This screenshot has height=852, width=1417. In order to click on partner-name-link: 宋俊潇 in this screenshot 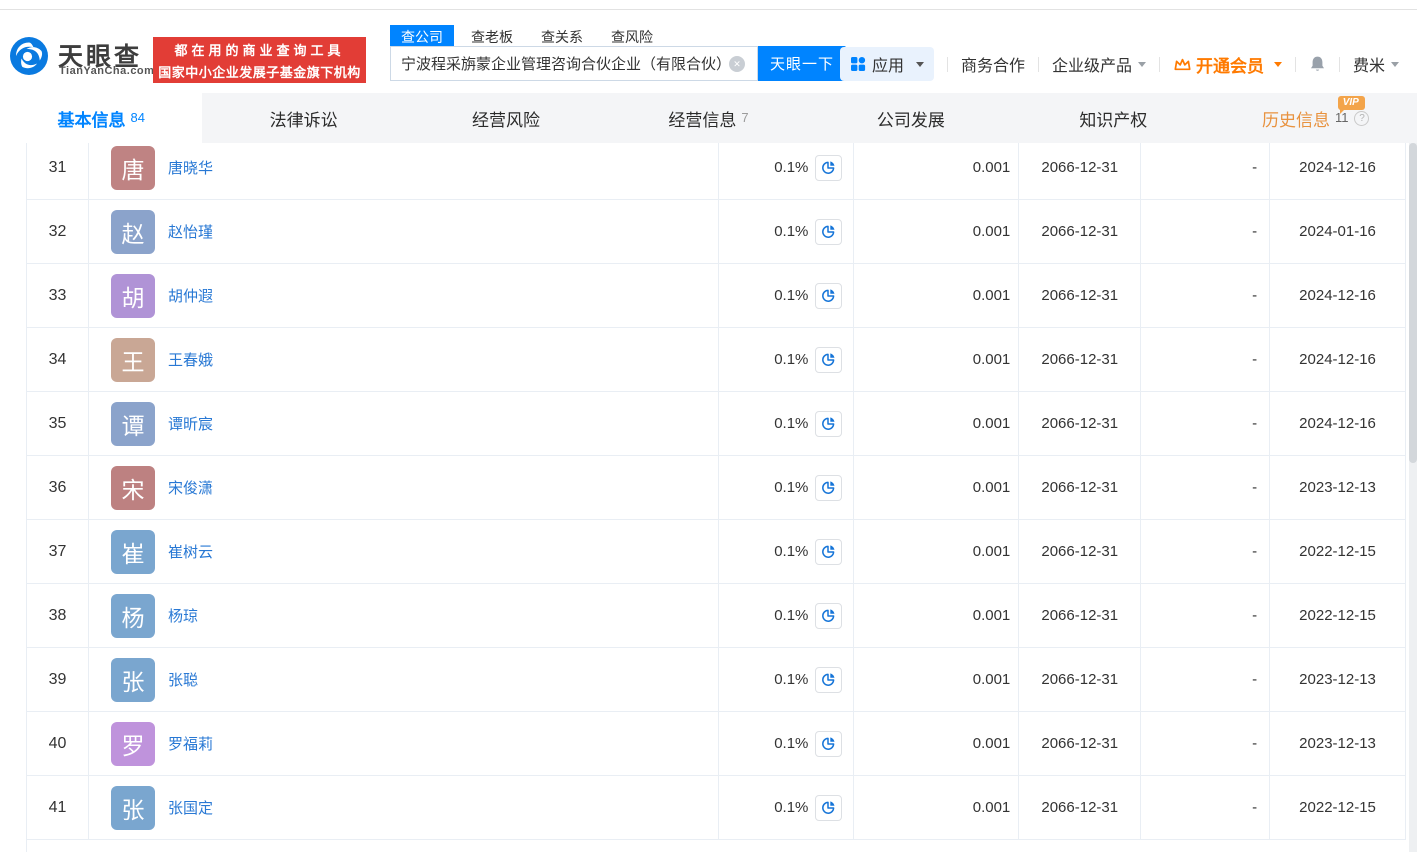, I will do `click(190, 487)`.